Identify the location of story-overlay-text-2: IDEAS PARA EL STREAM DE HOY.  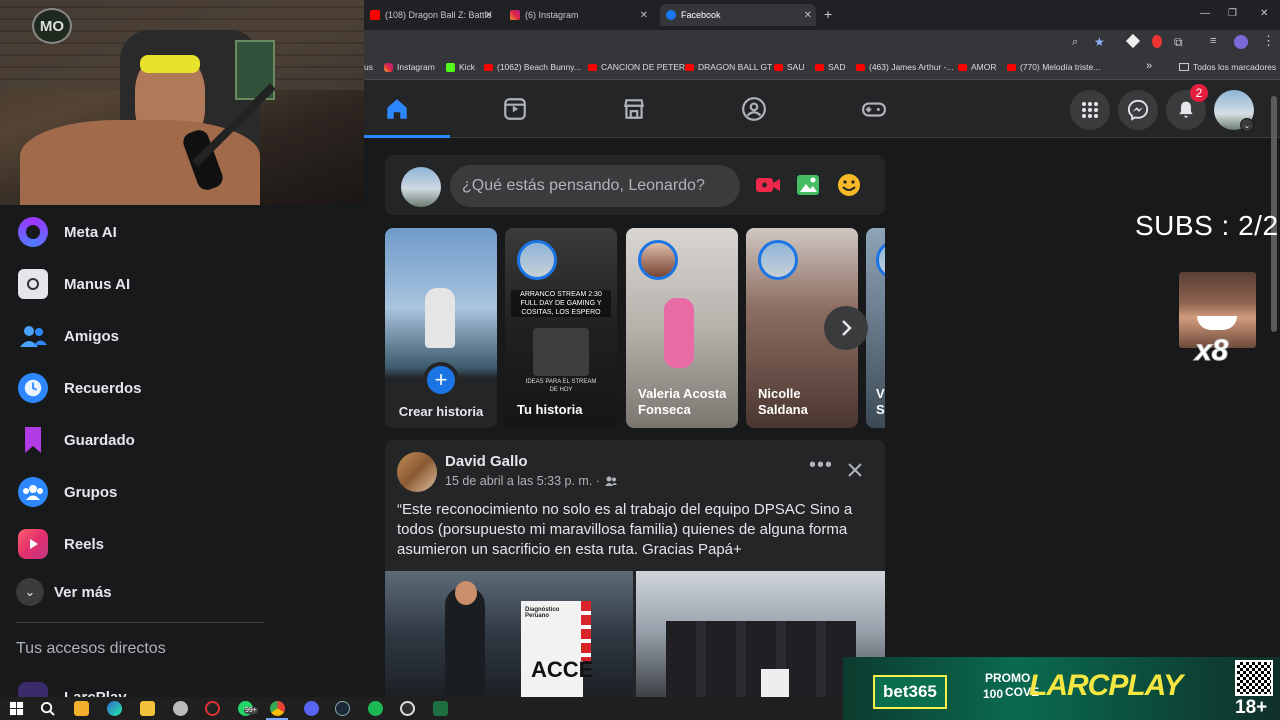
(561, 386).